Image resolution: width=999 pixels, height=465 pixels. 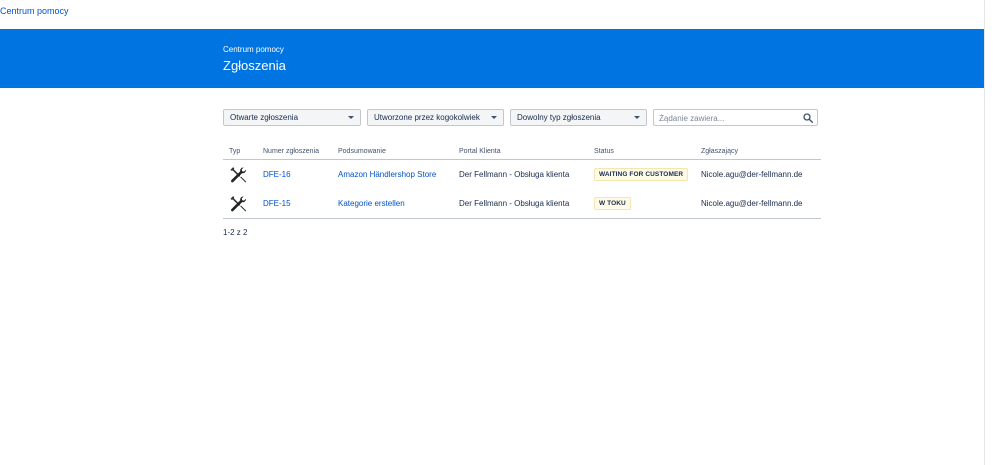 I want to click on search-icon, so click(x=808, y=118).